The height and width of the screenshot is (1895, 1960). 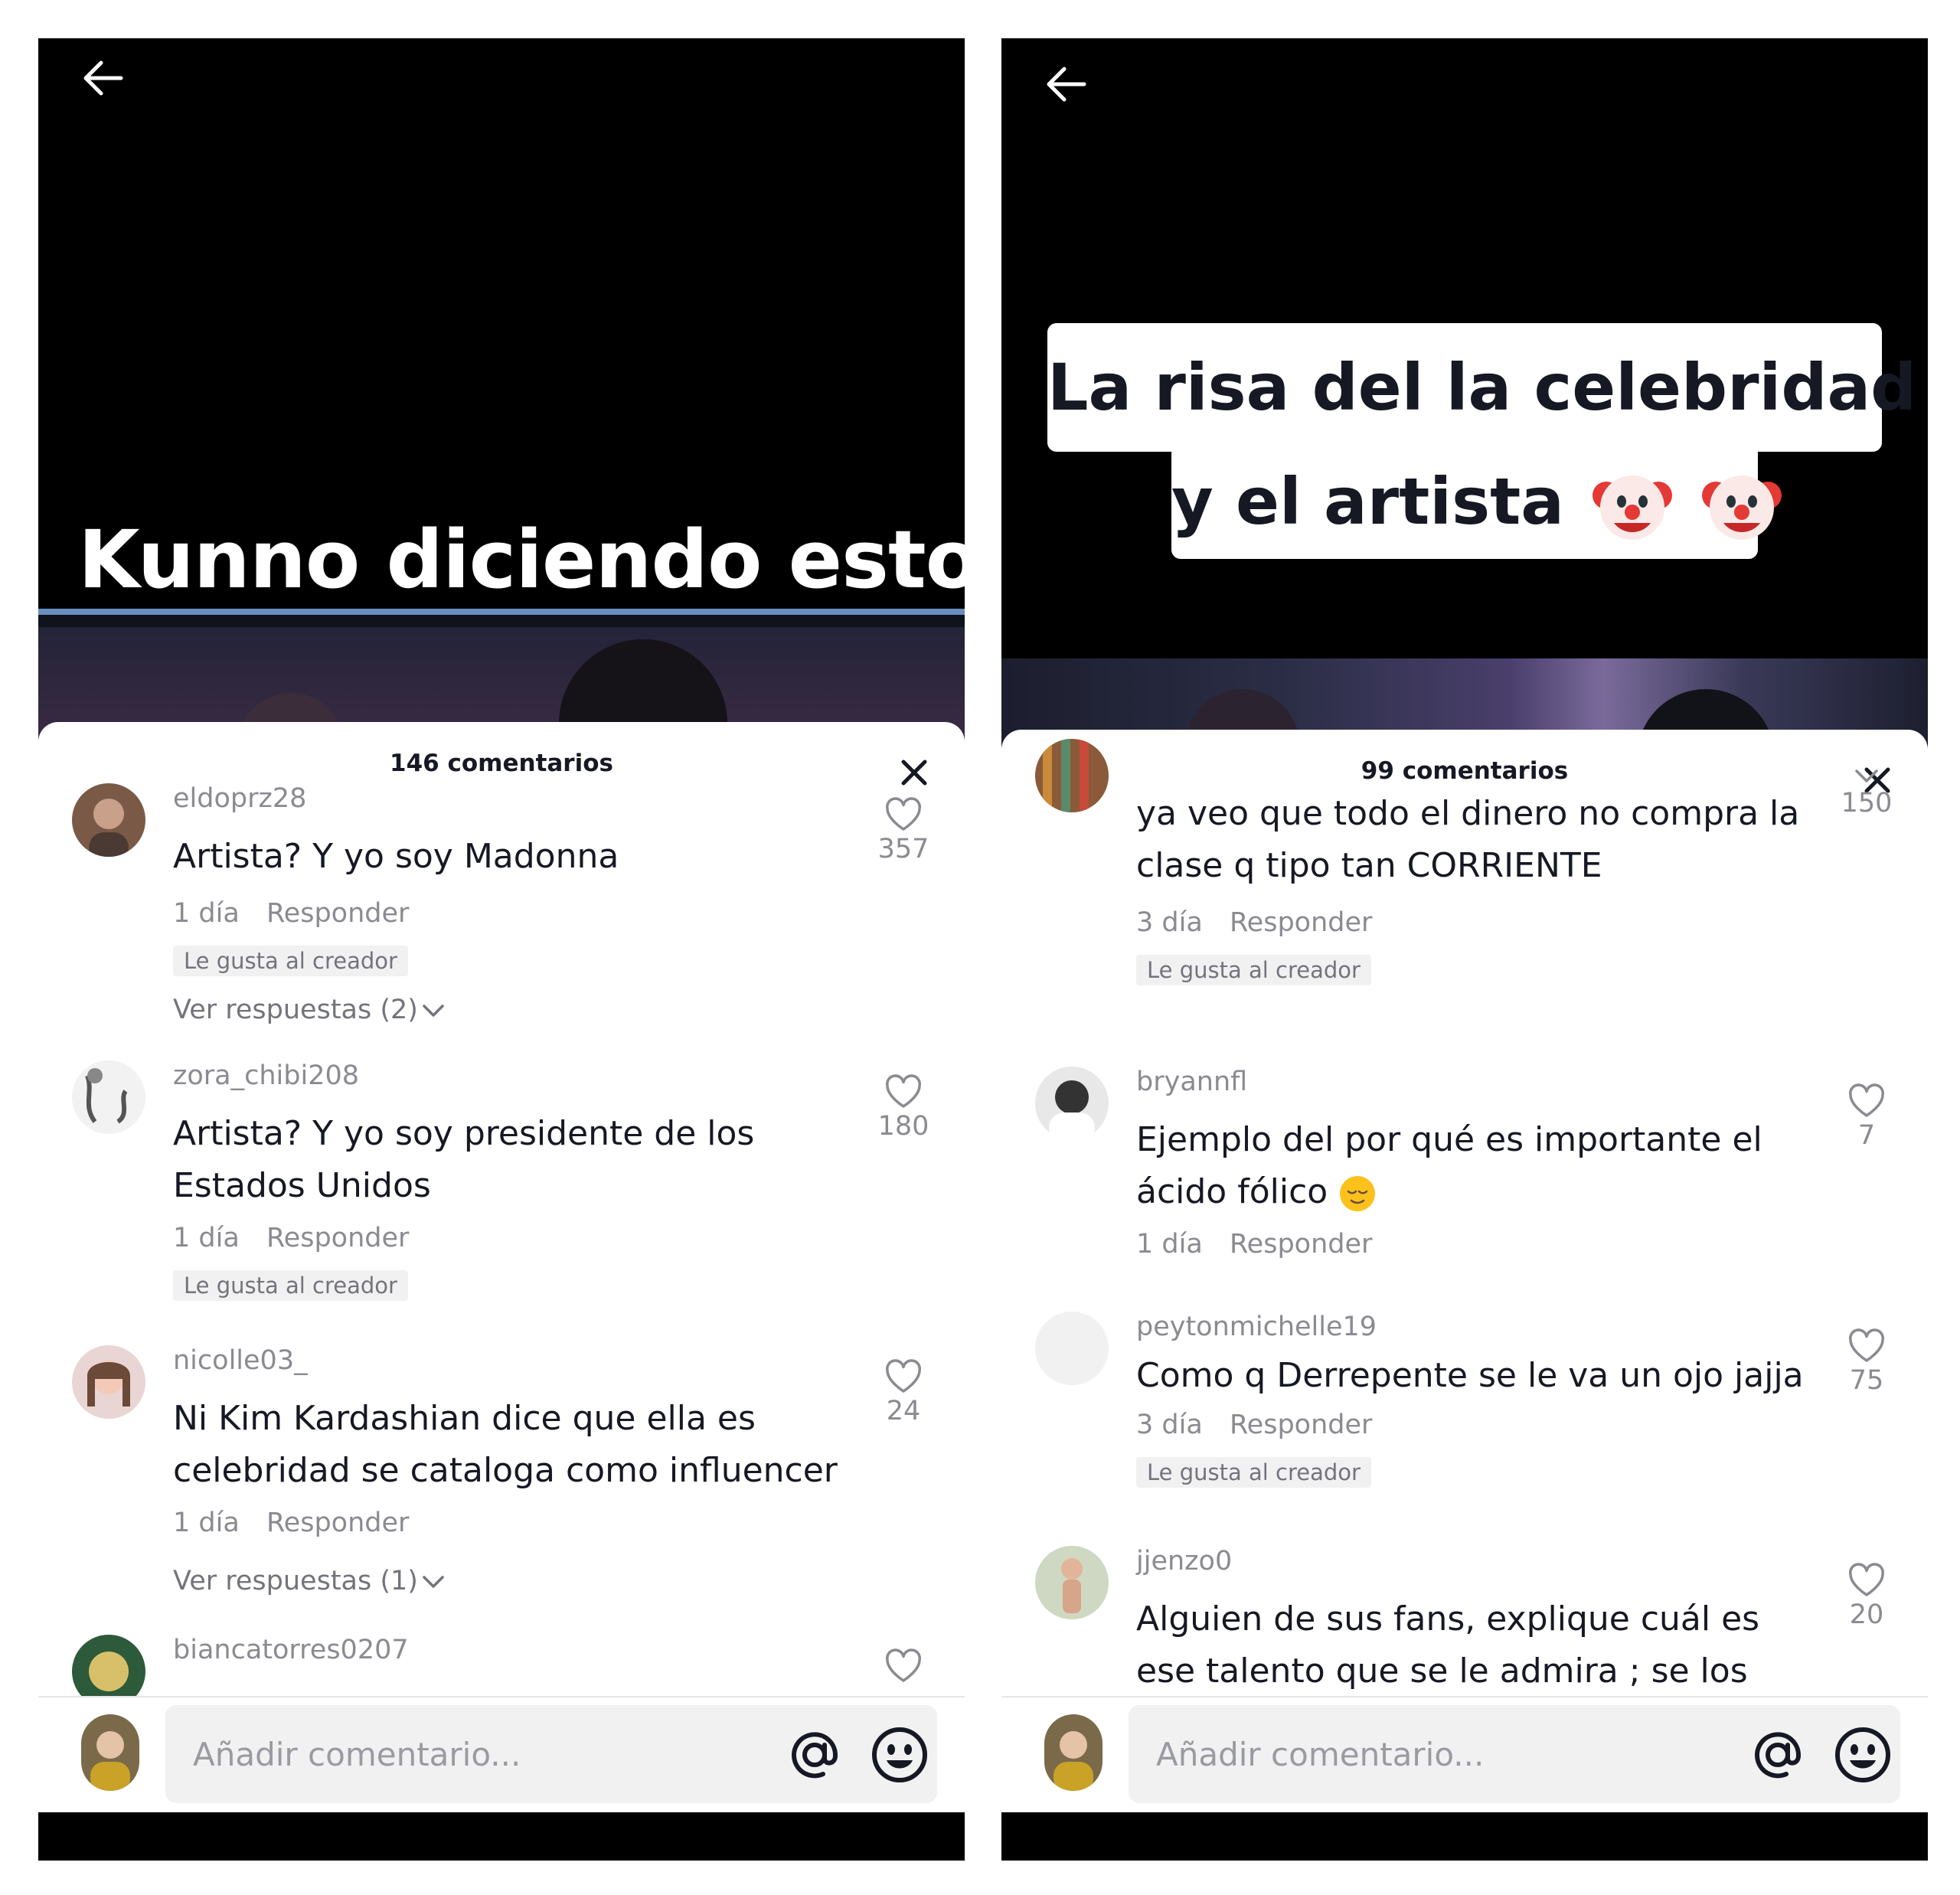 I want to click on like-button: 180, so click(x=903, y=1108).